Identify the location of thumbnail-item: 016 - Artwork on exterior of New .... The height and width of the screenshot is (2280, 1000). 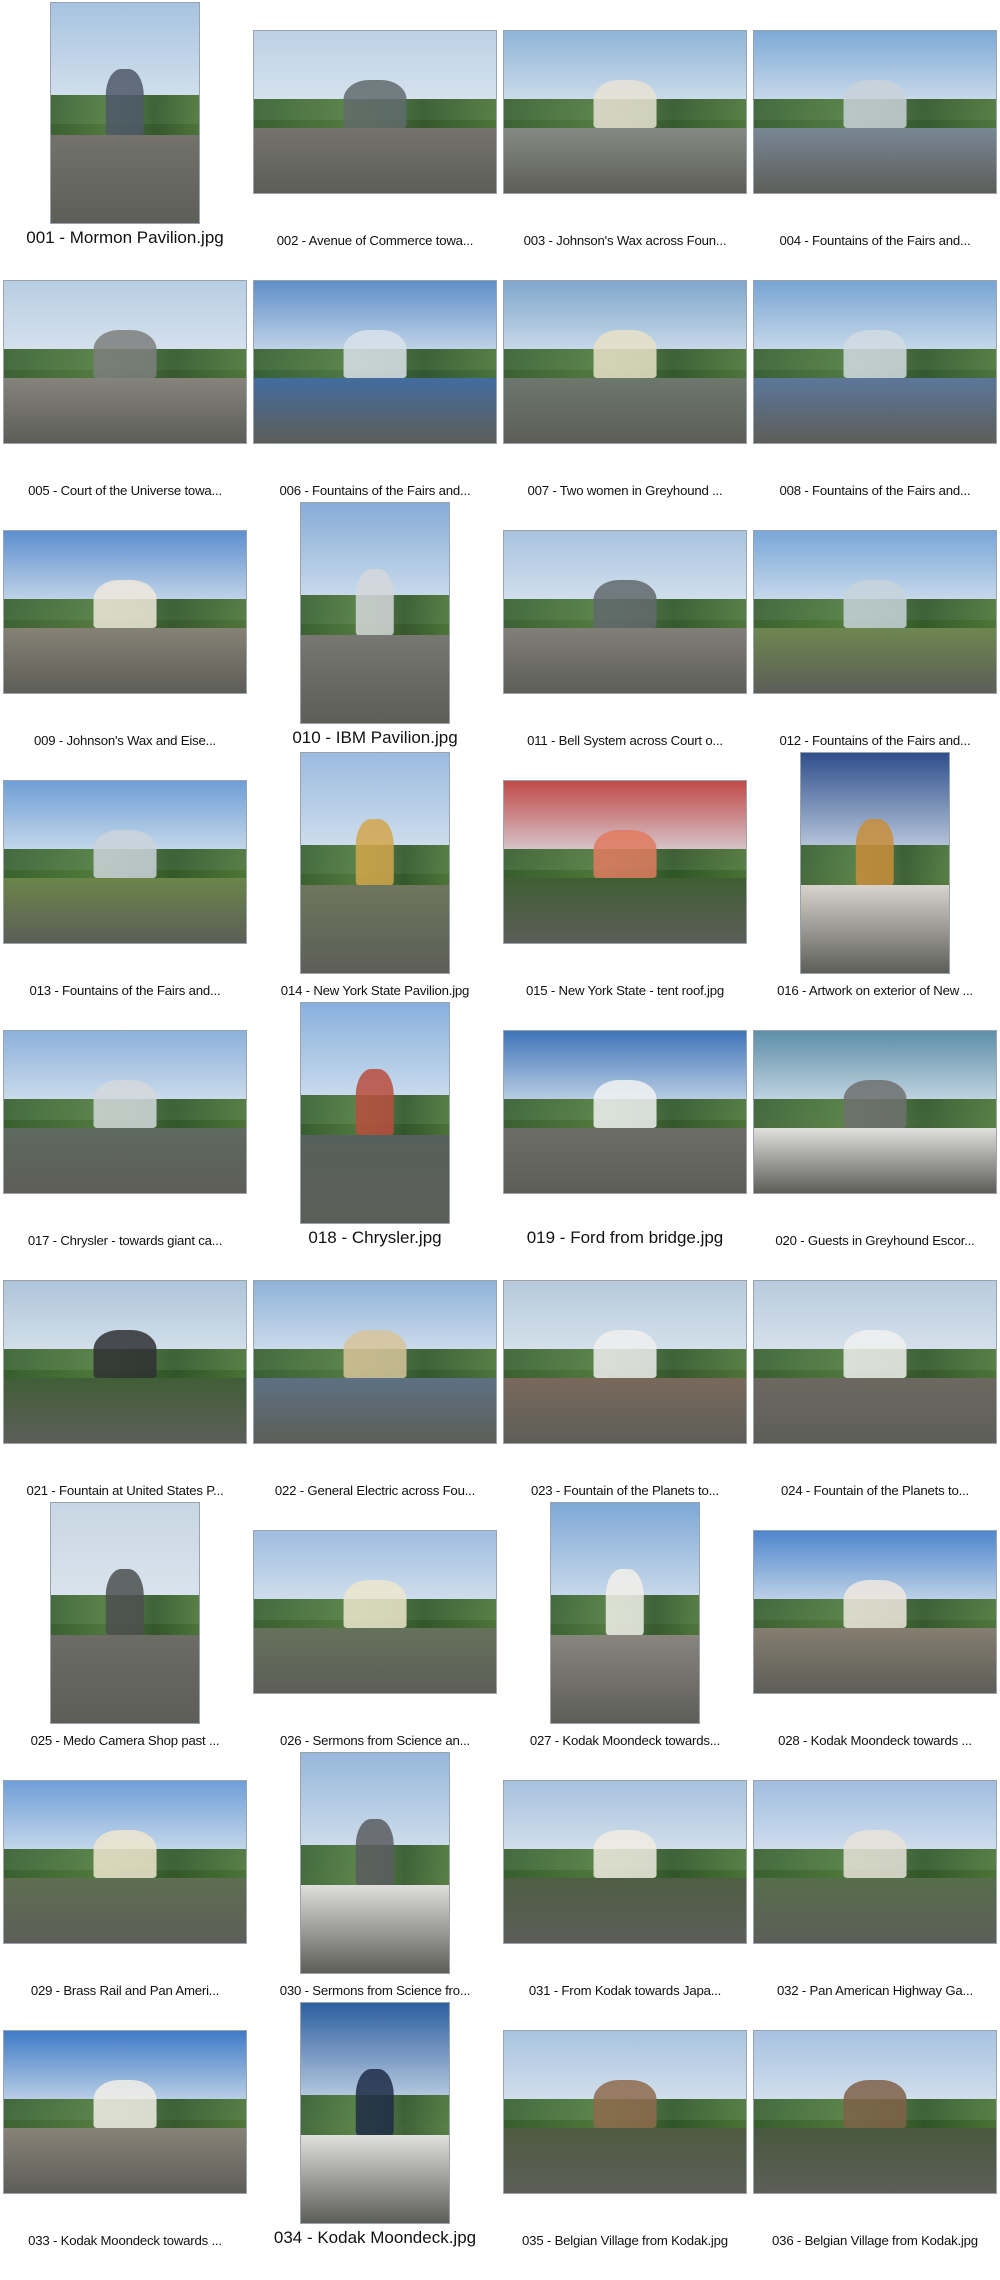
(875, 875).